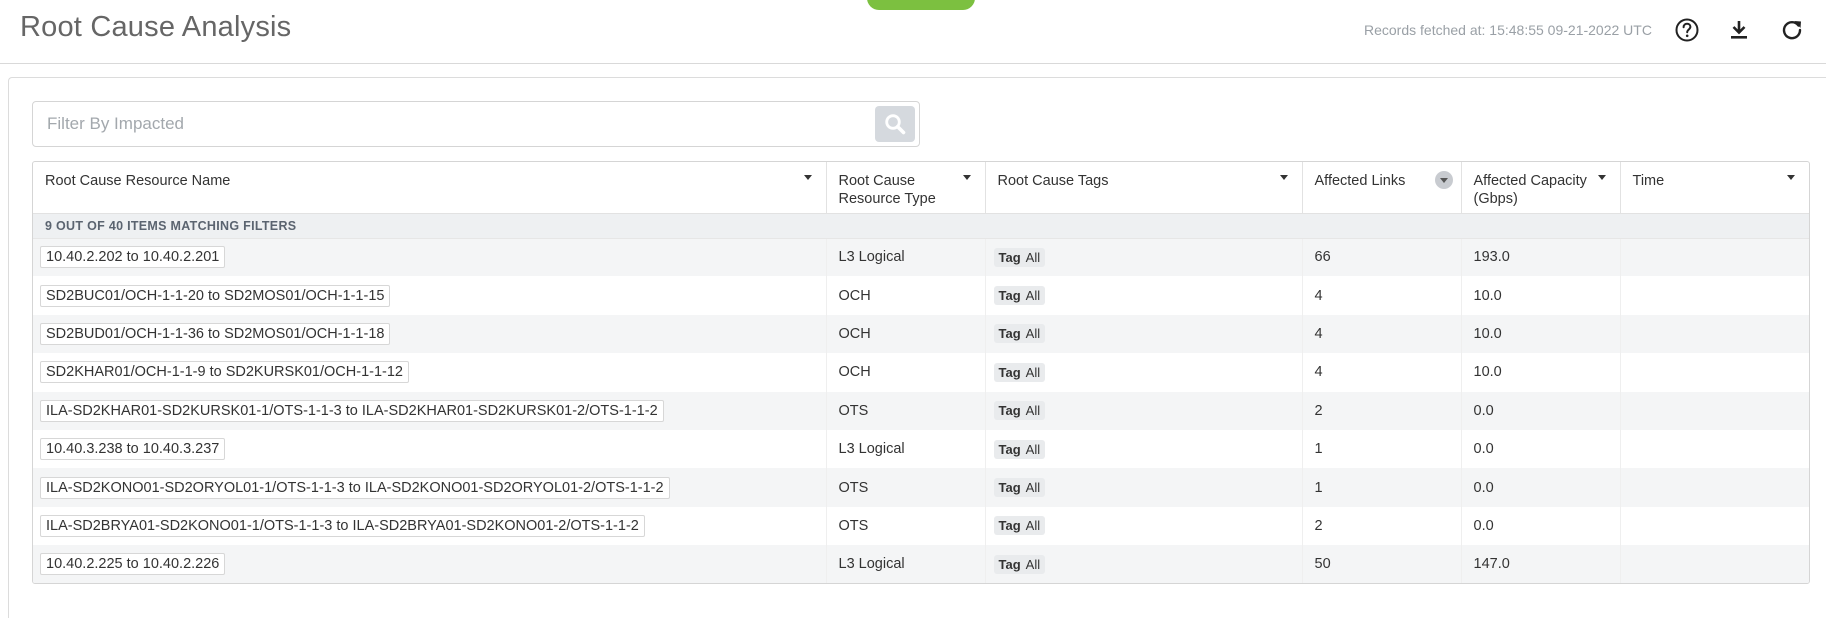  I want to click on green-tab-handle, so click(921, 5).